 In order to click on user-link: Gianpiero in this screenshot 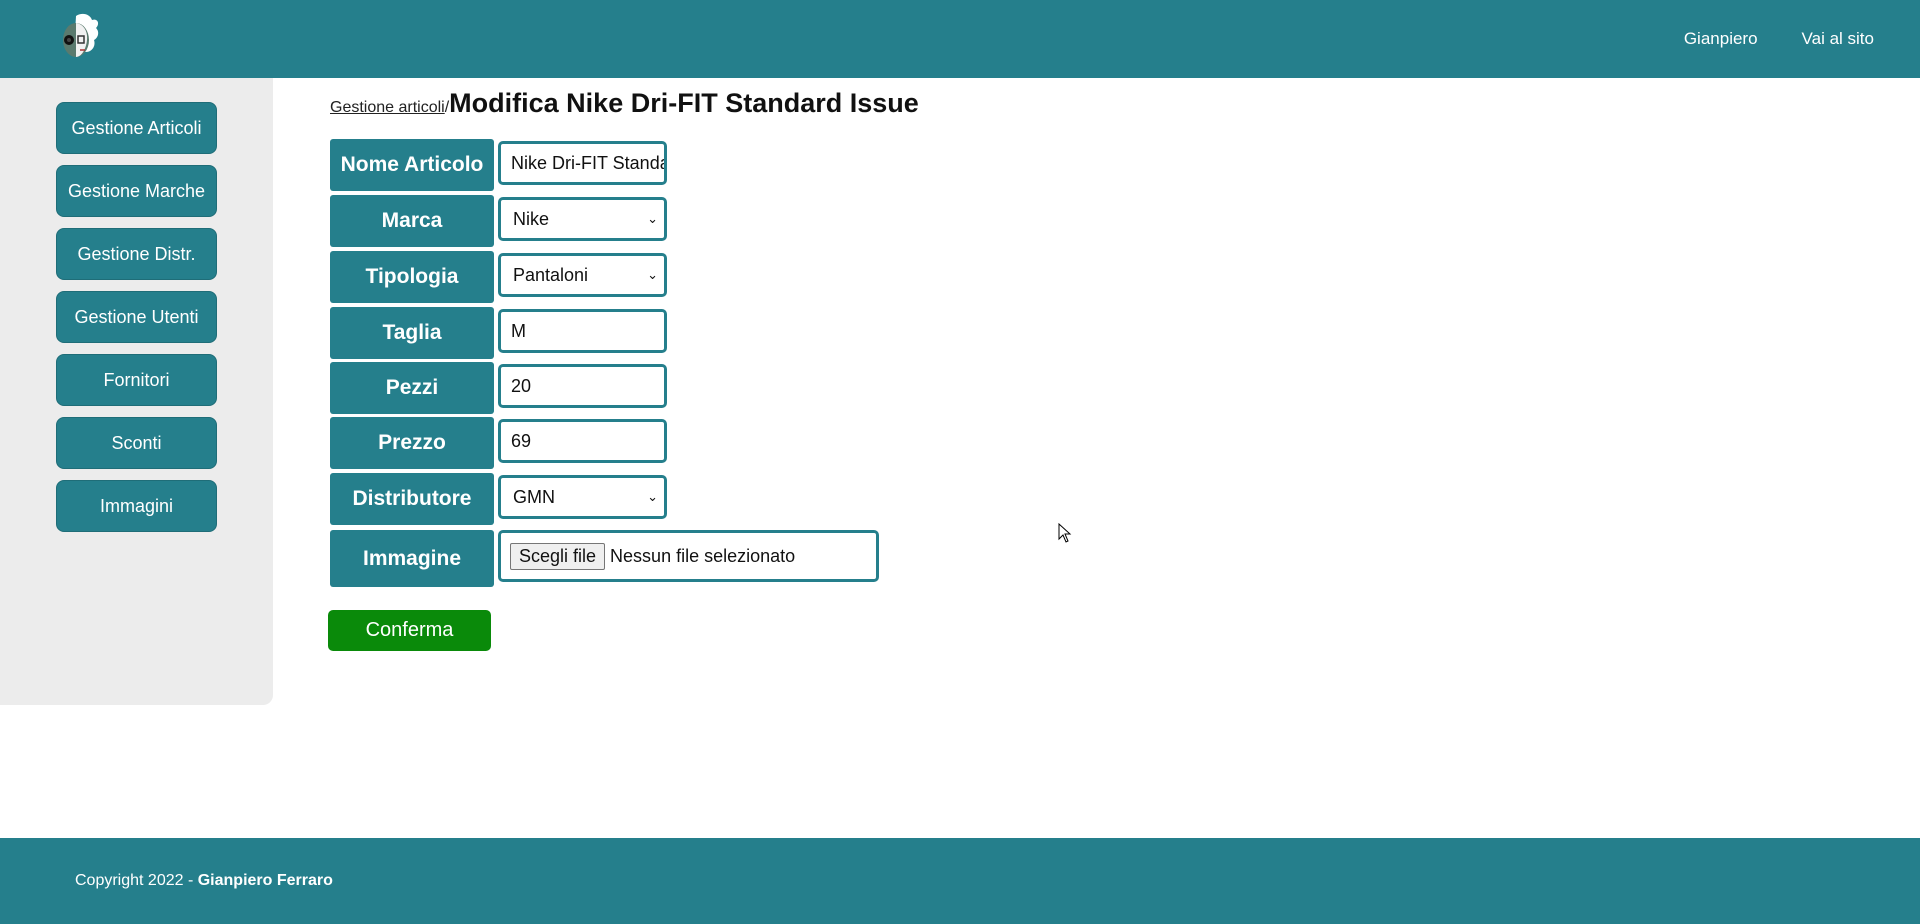, I will do `click(1721, 39)`.